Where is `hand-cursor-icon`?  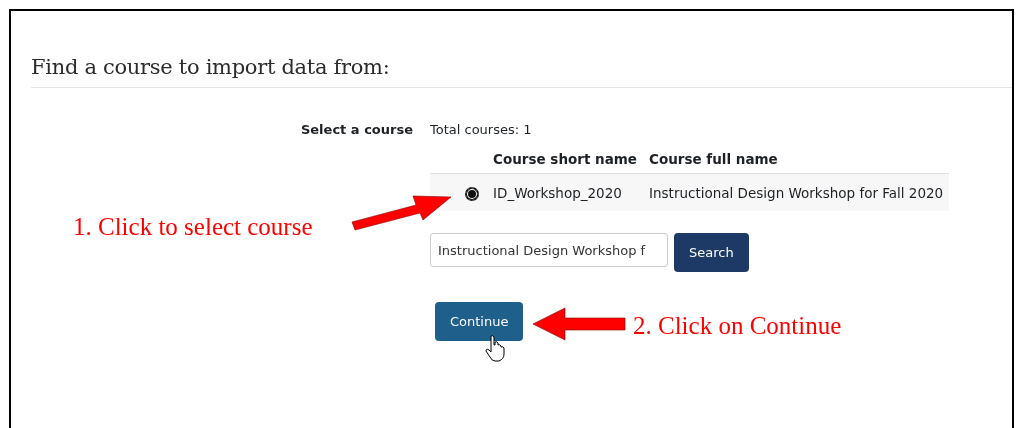 hand-cursor-icon is located at coordinates (495, 348).